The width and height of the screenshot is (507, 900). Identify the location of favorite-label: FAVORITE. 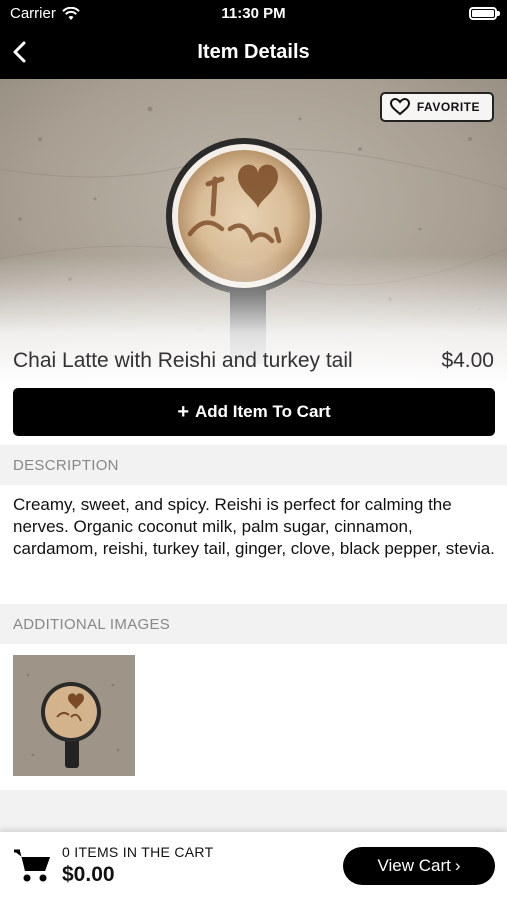
(448, 107).